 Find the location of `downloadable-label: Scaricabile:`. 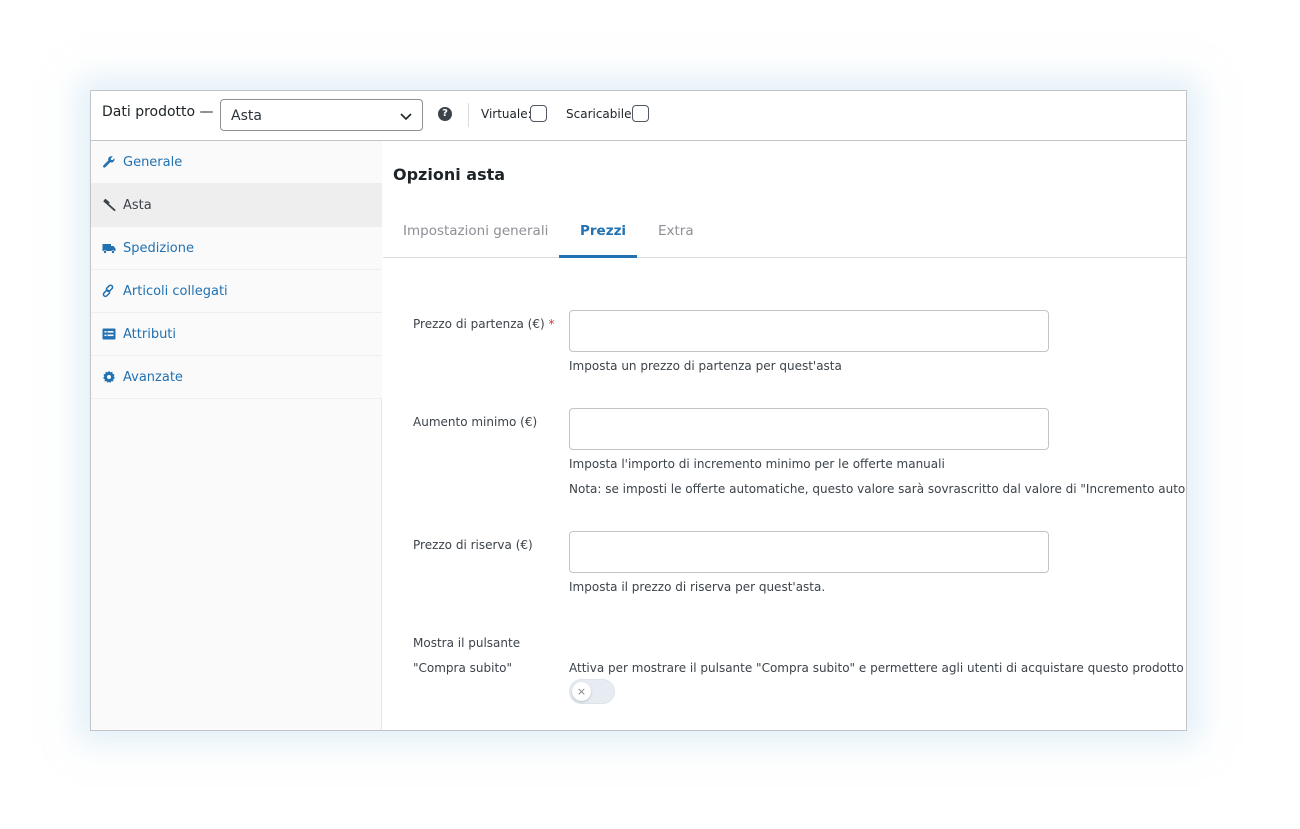

downloadable-label: Scaricabile: is located at coordinates (601, 114).